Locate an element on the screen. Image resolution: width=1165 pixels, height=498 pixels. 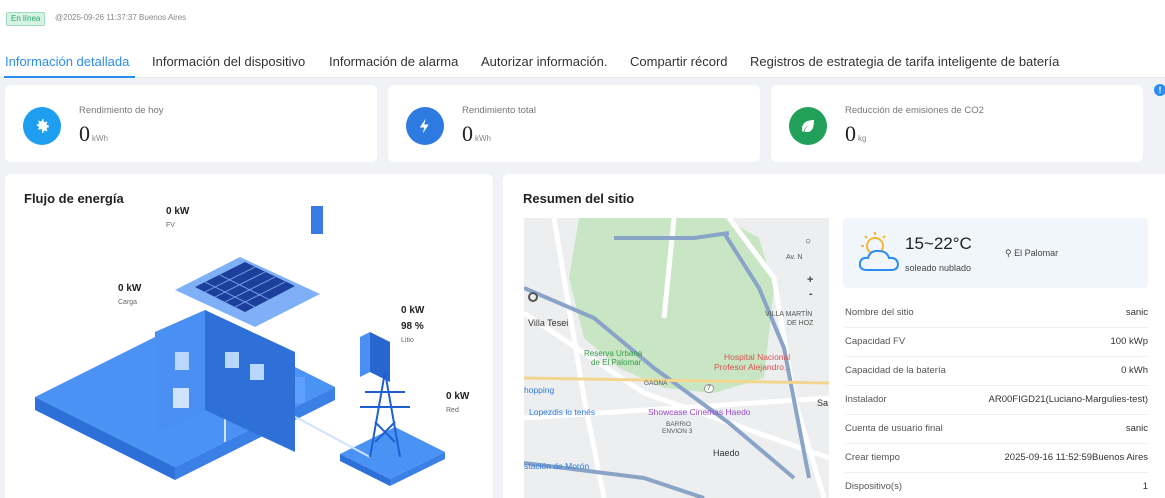
location-pin-icon: ⚲ is located at coordinates (1010, 253).